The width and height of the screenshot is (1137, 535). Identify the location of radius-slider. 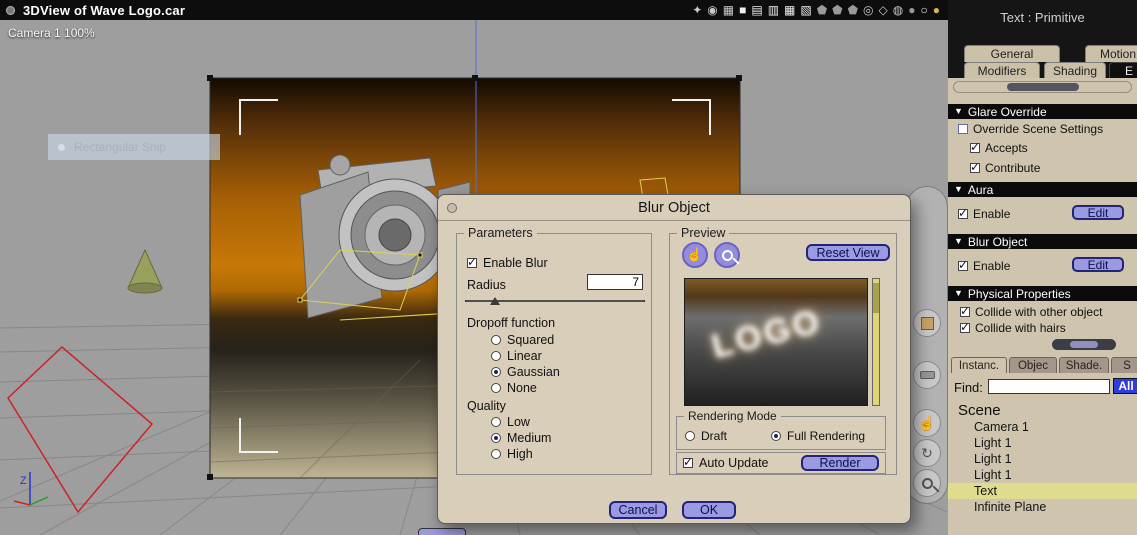
(555, 301).